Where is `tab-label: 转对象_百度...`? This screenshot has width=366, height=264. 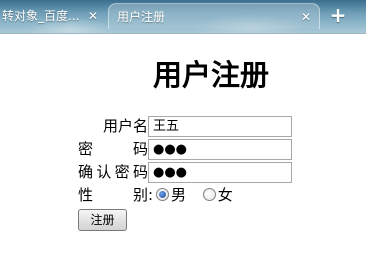 tab-label: 转对象_百度... is located at coordinates (41, 16).